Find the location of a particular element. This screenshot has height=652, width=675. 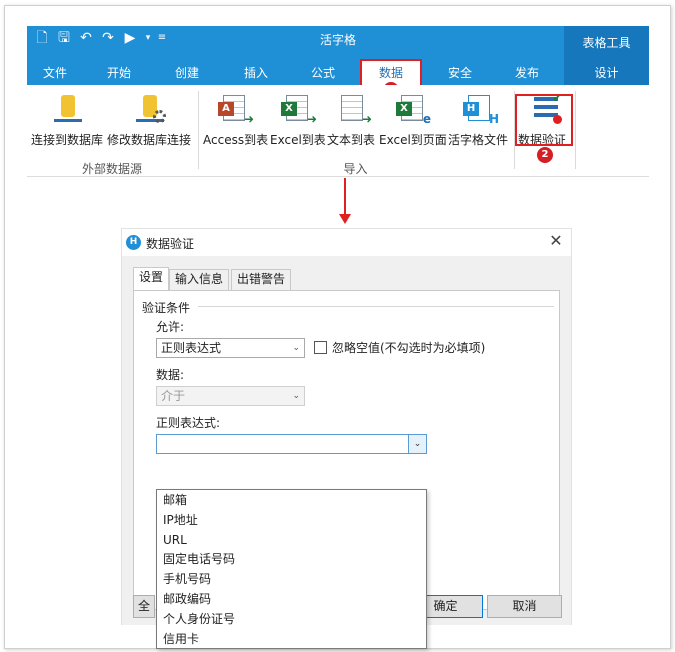

access-to-table-button: A ➜ Access到表 is located at coordinates (235, 120).